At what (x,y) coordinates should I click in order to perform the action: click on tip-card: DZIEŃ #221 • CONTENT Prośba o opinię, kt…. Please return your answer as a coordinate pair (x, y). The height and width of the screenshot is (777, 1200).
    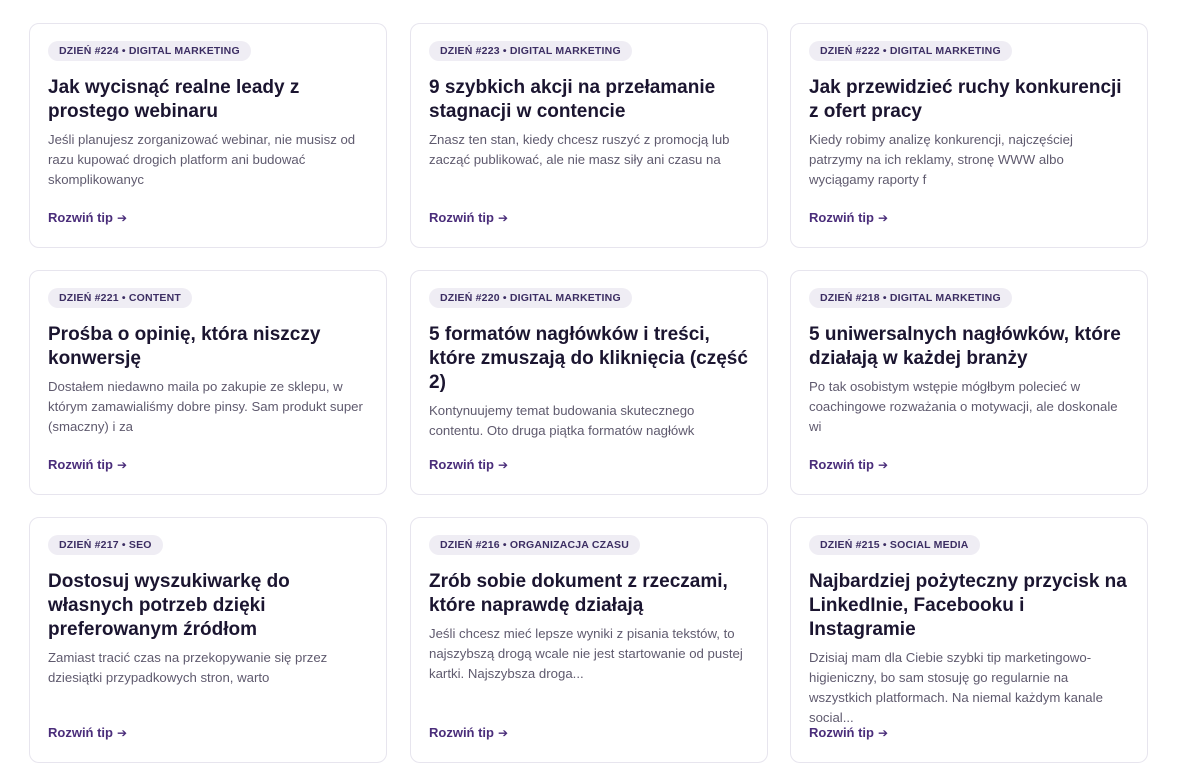
    Looking at the image, I should click on (208, 382).